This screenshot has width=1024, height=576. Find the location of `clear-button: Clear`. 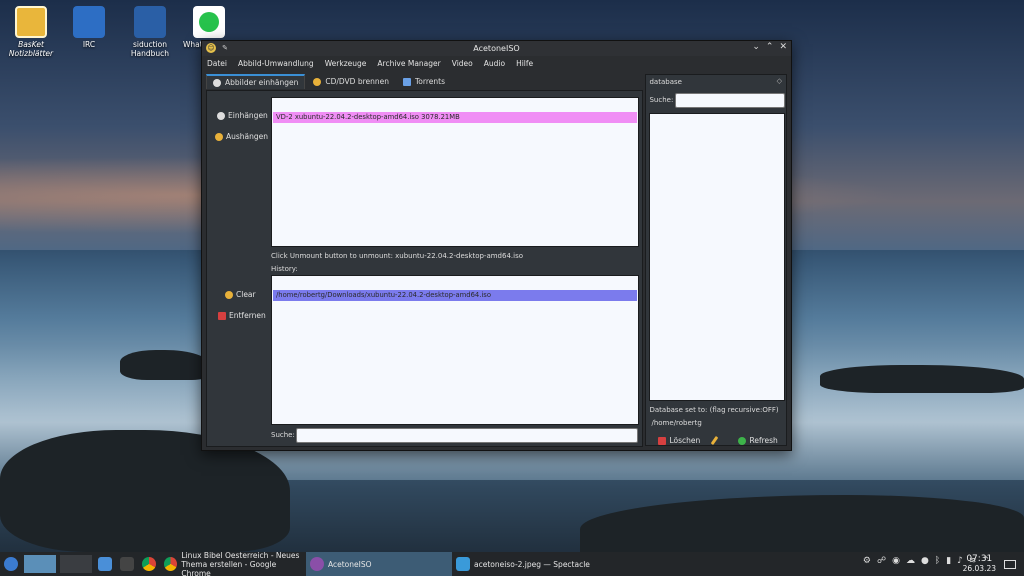

clear-button: Clear is located at coordinates (240, 294).